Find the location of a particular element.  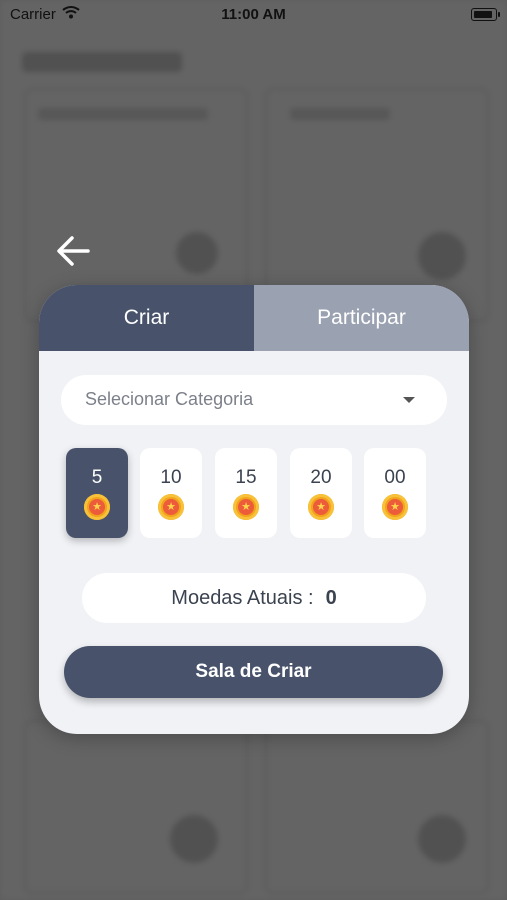

coin-option-20: 20 ★ is located at coordinates (321, 493).